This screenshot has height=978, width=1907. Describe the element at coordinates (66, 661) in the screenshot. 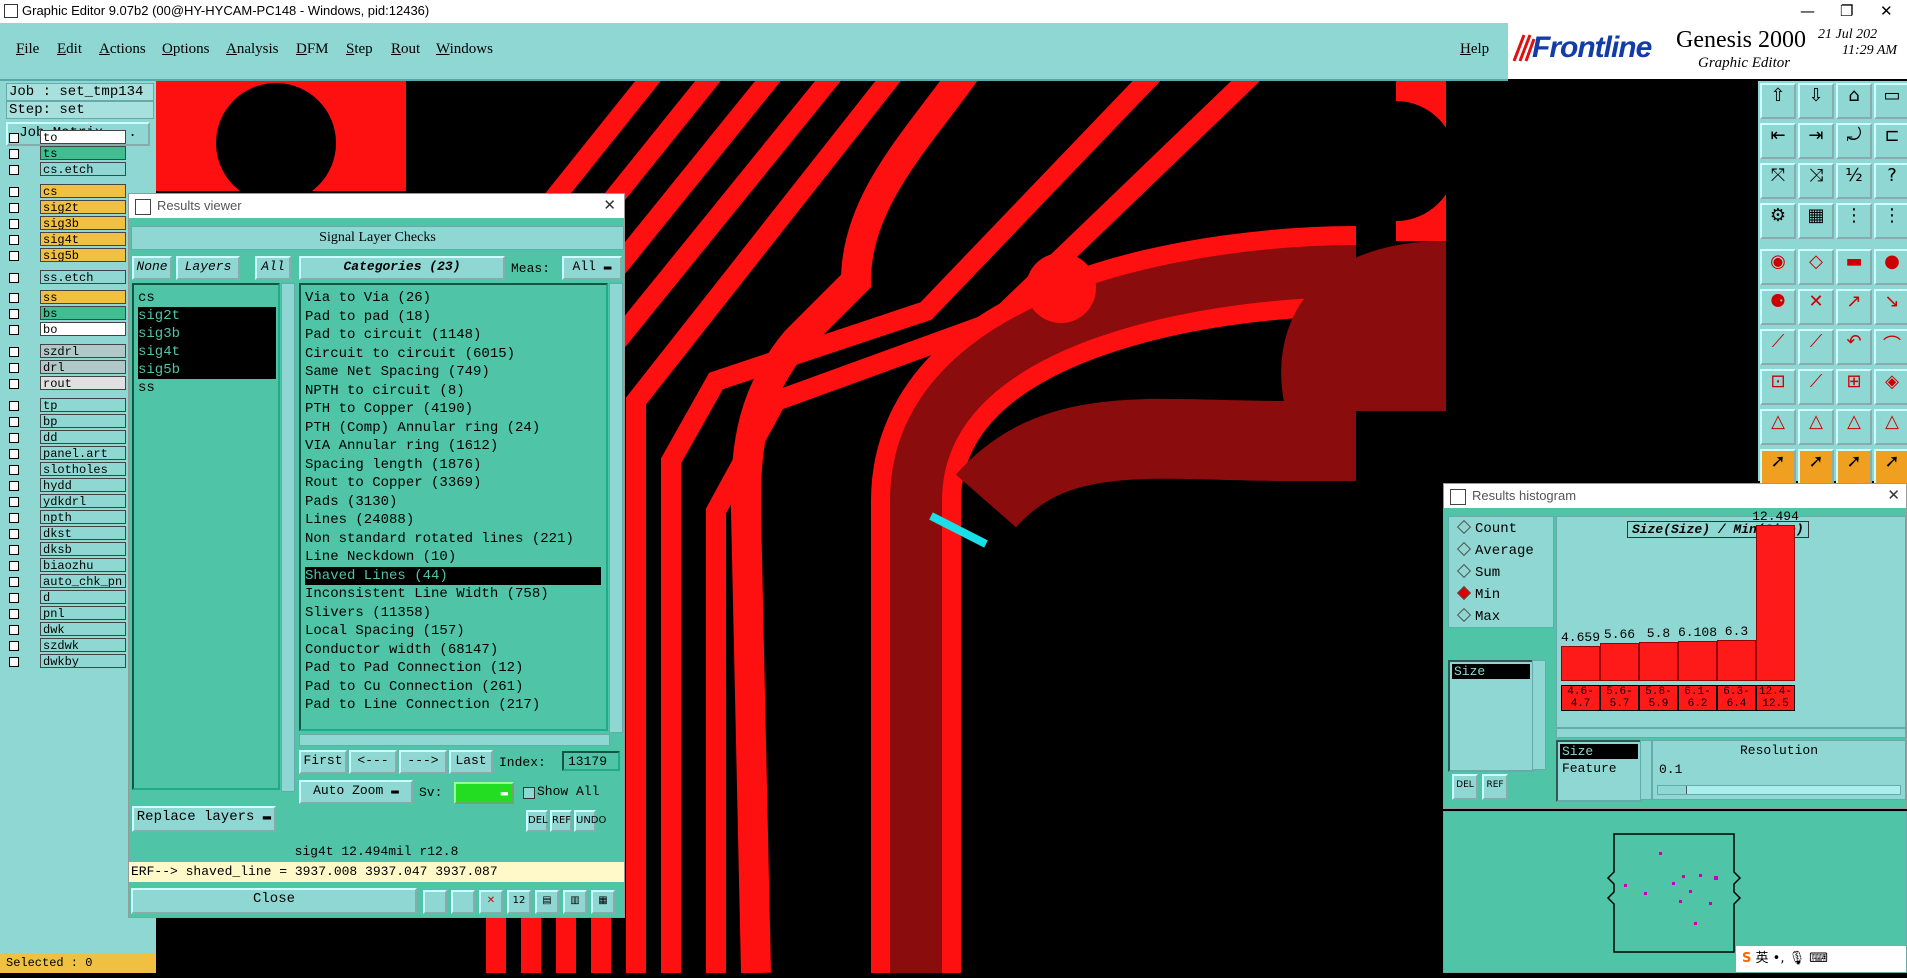

I see `layer-row: dwkby` at that location.